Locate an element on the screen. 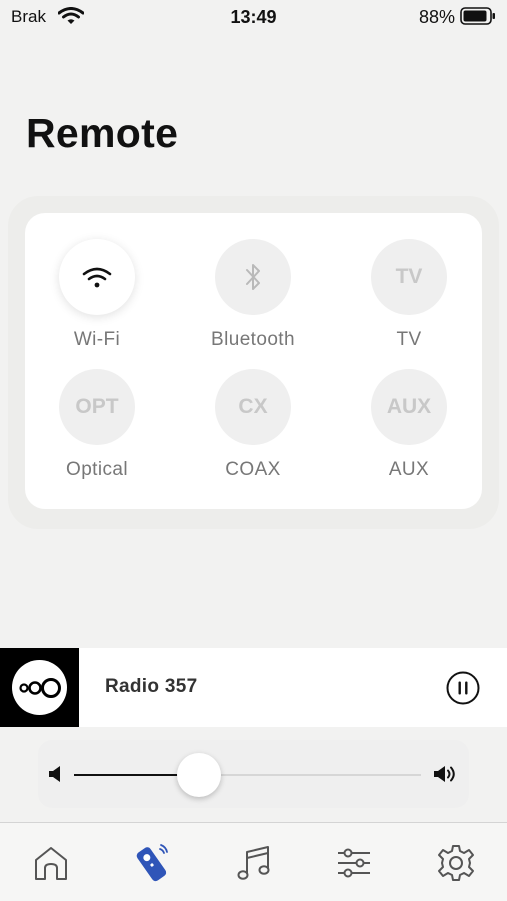 The width and height of the screenshot is (507, 901). sliders-icon is located at coordinates (354, 863).